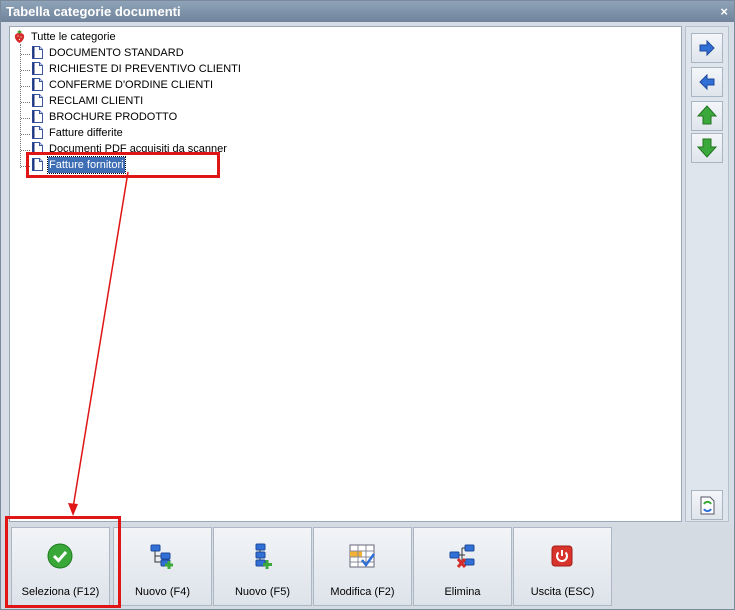 This screenshot has width=735, height=610. Describe the element at coordinates (86, 133) in the screenshot. I see `tree-item-label: Fatture differite` at that location.